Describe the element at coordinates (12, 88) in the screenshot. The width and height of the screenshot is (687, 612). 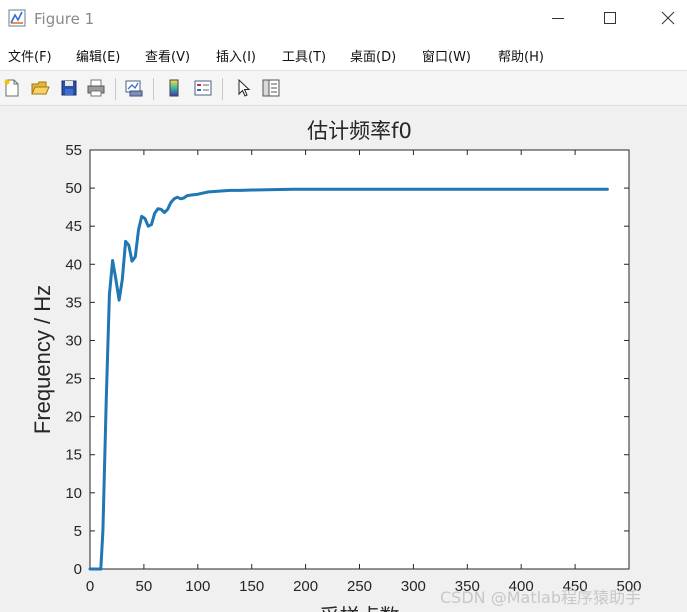
I see `new-figure-icon` at that location.